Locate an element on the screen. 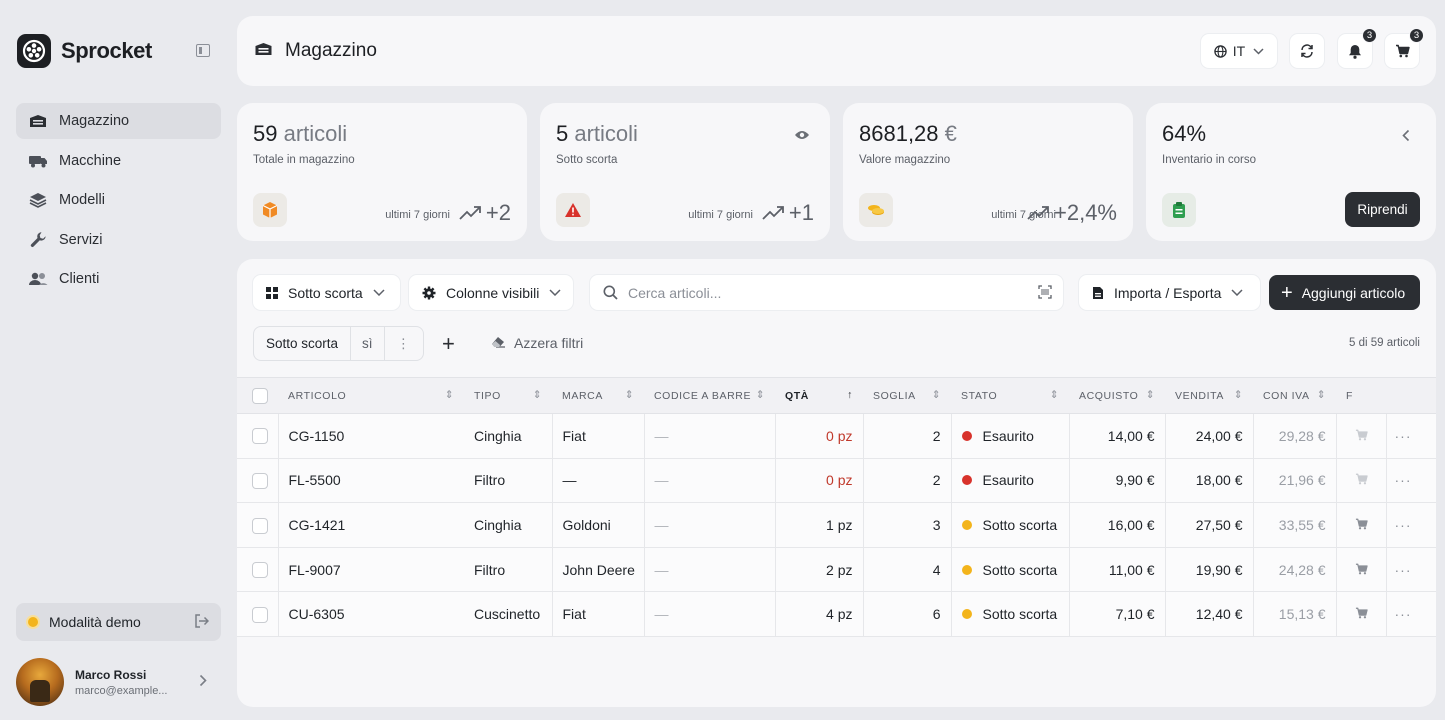 The height and width of the screenshot is (720, 1445). cell-acquisto: 7,10 € is located at coordinates (1117, 614).